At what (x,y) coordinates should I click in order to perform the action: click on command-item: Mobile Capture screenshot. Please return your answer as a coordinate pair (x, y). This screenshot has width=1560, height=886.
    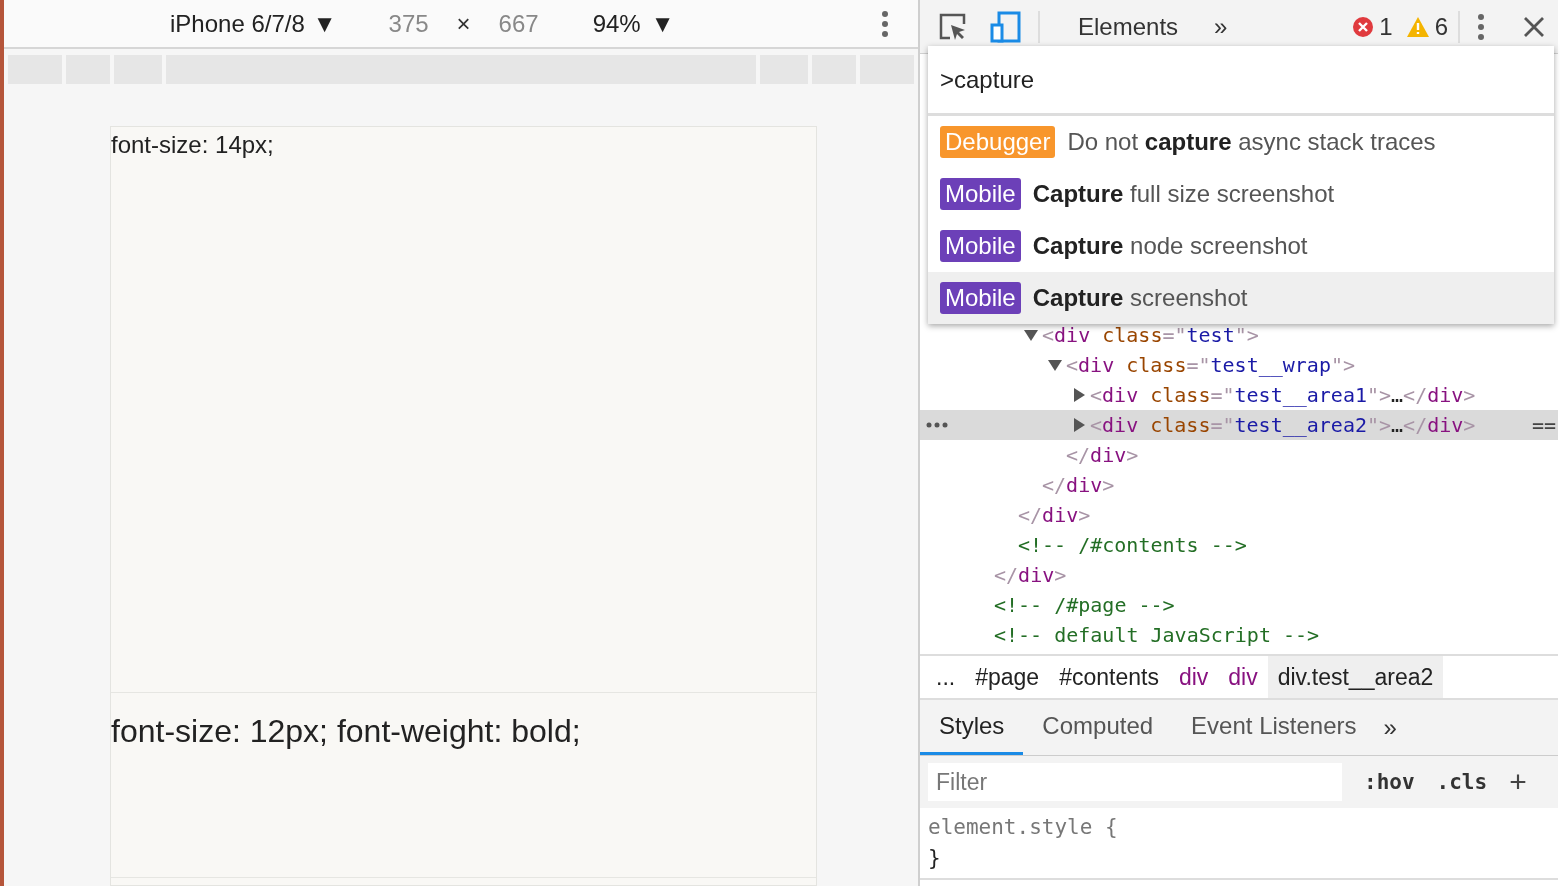
    Looking at the image, I should click on (1241, 298).